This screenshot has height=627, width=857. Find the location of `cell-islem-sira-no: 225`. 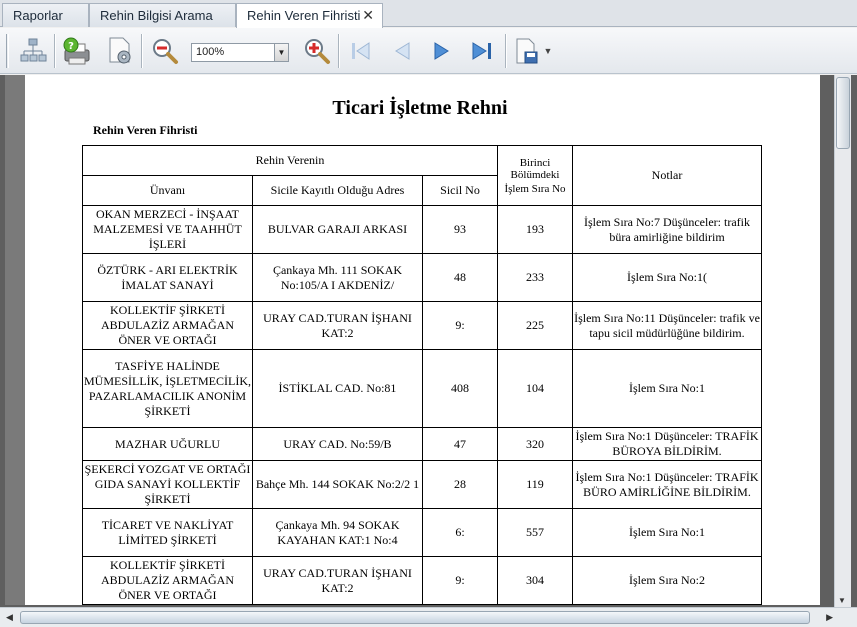

cell-islem-sira-no: 225 is located at coordinates (535, 325).